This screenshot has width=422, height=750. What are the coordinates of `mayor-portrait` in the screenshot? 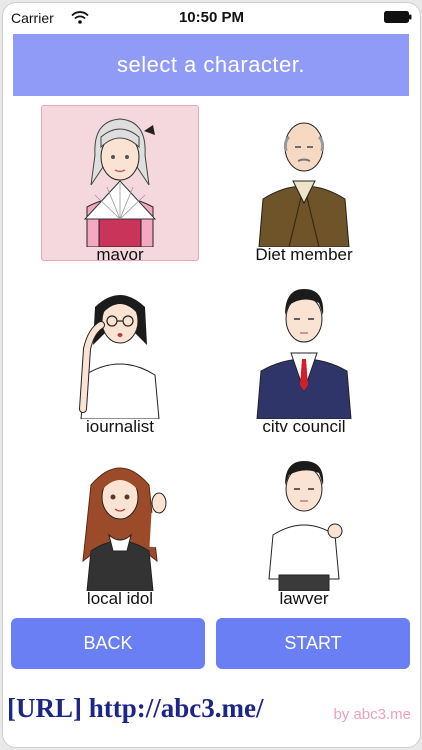 It's located at (120, 182).